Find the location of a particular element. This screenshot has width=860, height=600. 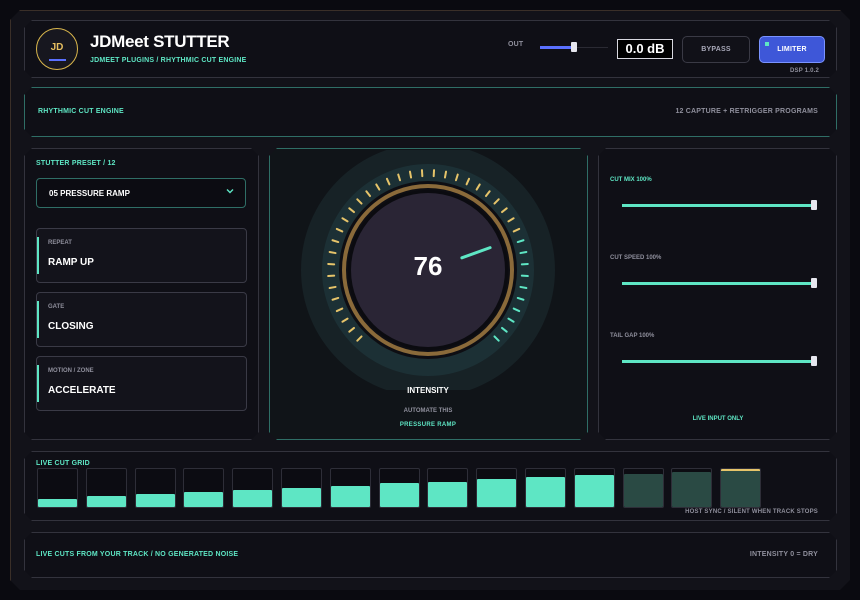

bypass-button: BYPASS is located at coordinates (716, 49).